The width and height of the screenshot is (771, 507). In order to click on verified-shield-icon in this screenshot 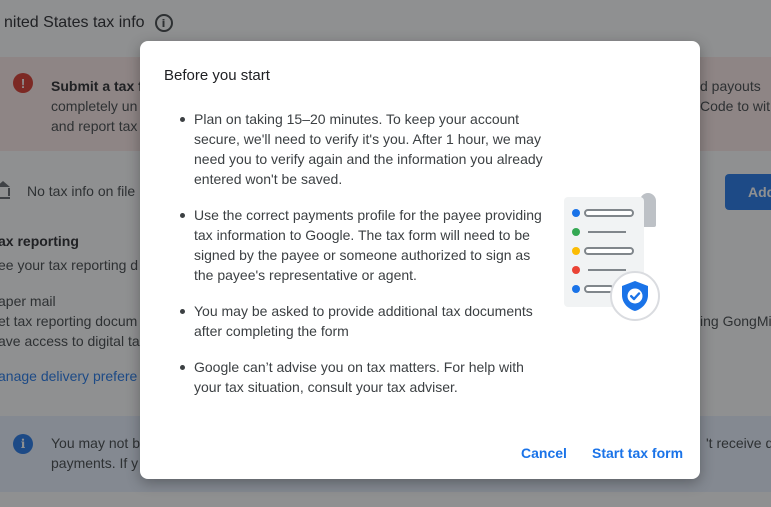, I will do `click(635, 296)`.